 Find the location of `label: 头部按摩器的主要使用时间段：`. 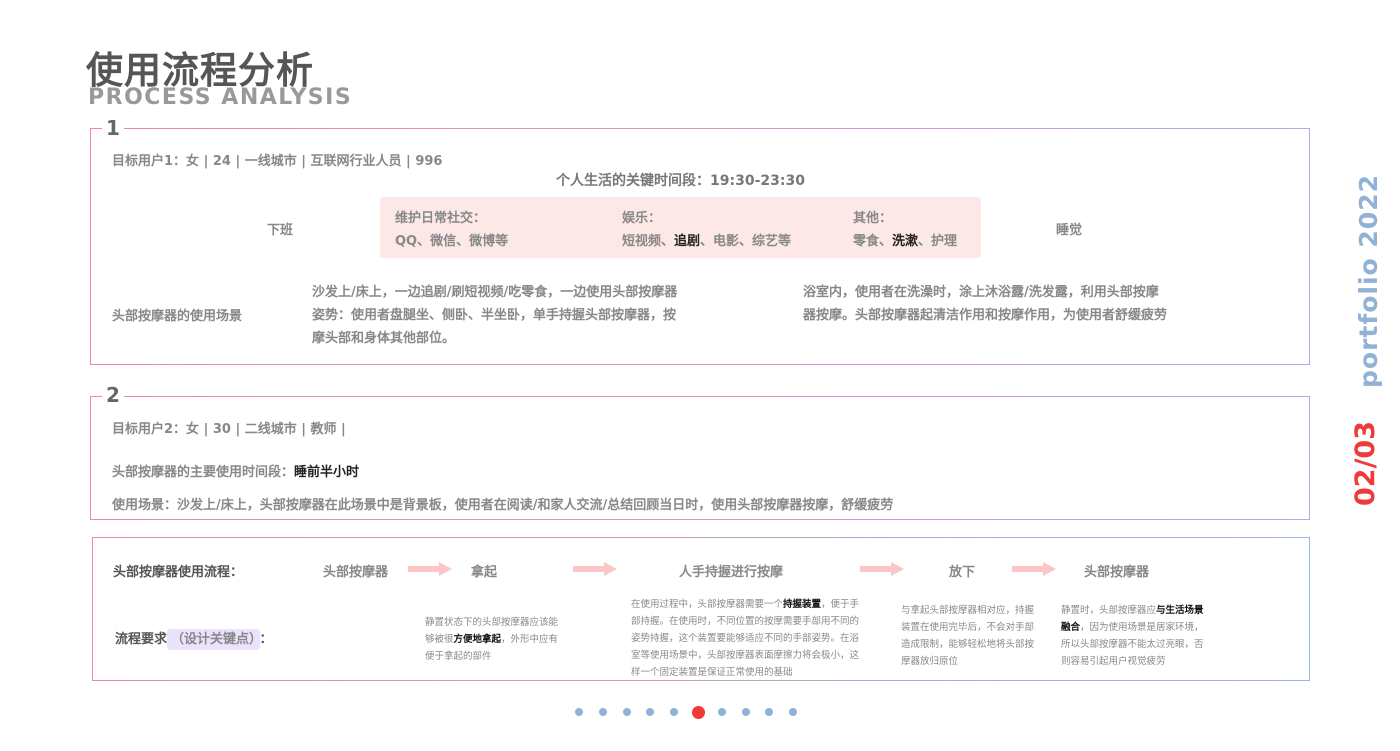

label: 头部按摩器的主要使用时间段： is located at coordinates (203, 472).